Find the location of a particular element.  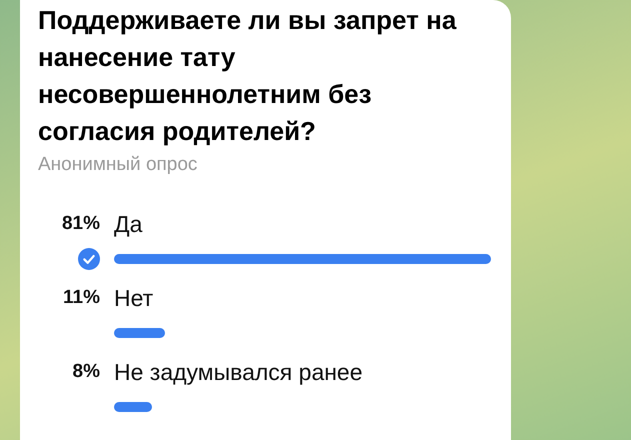

poll-option-label: Да is located at coordinates (129, 224).